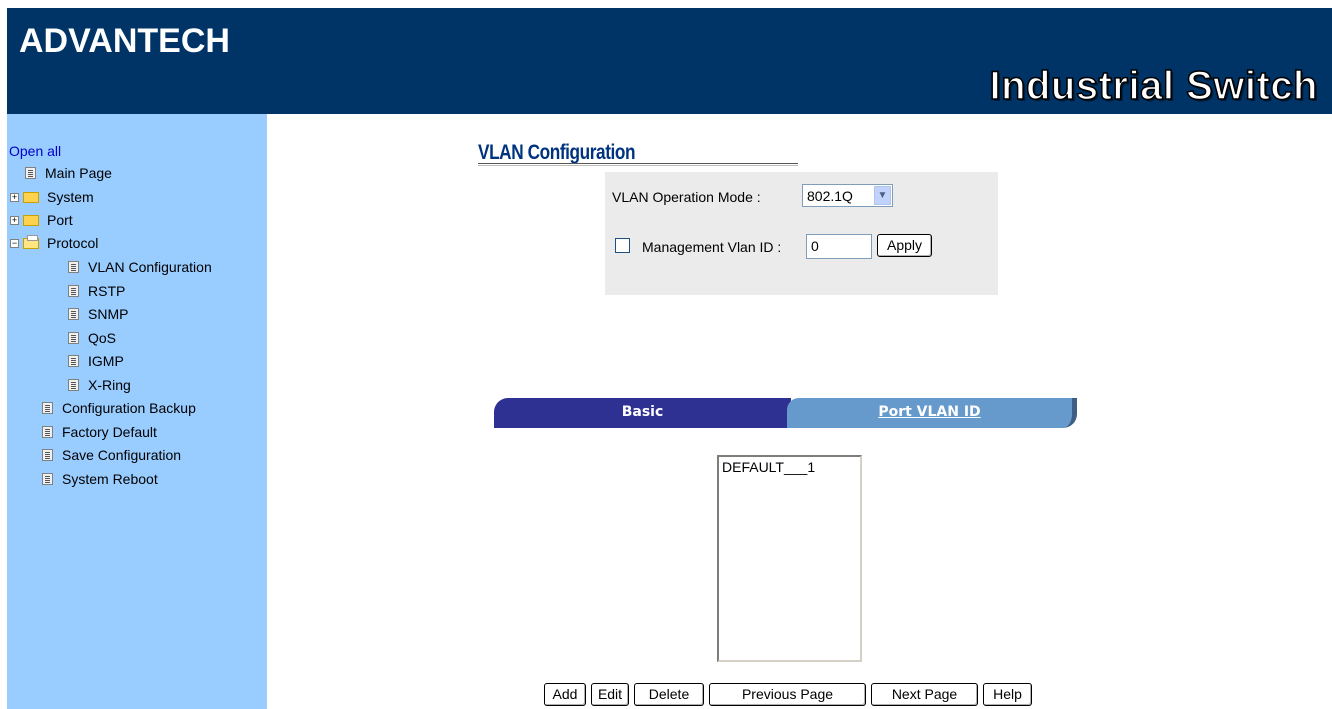  What do you see at coordinates (557, 152) in the screenshot?
I see `page-title: VLAN Configuration` at bounding box center [557, 152].